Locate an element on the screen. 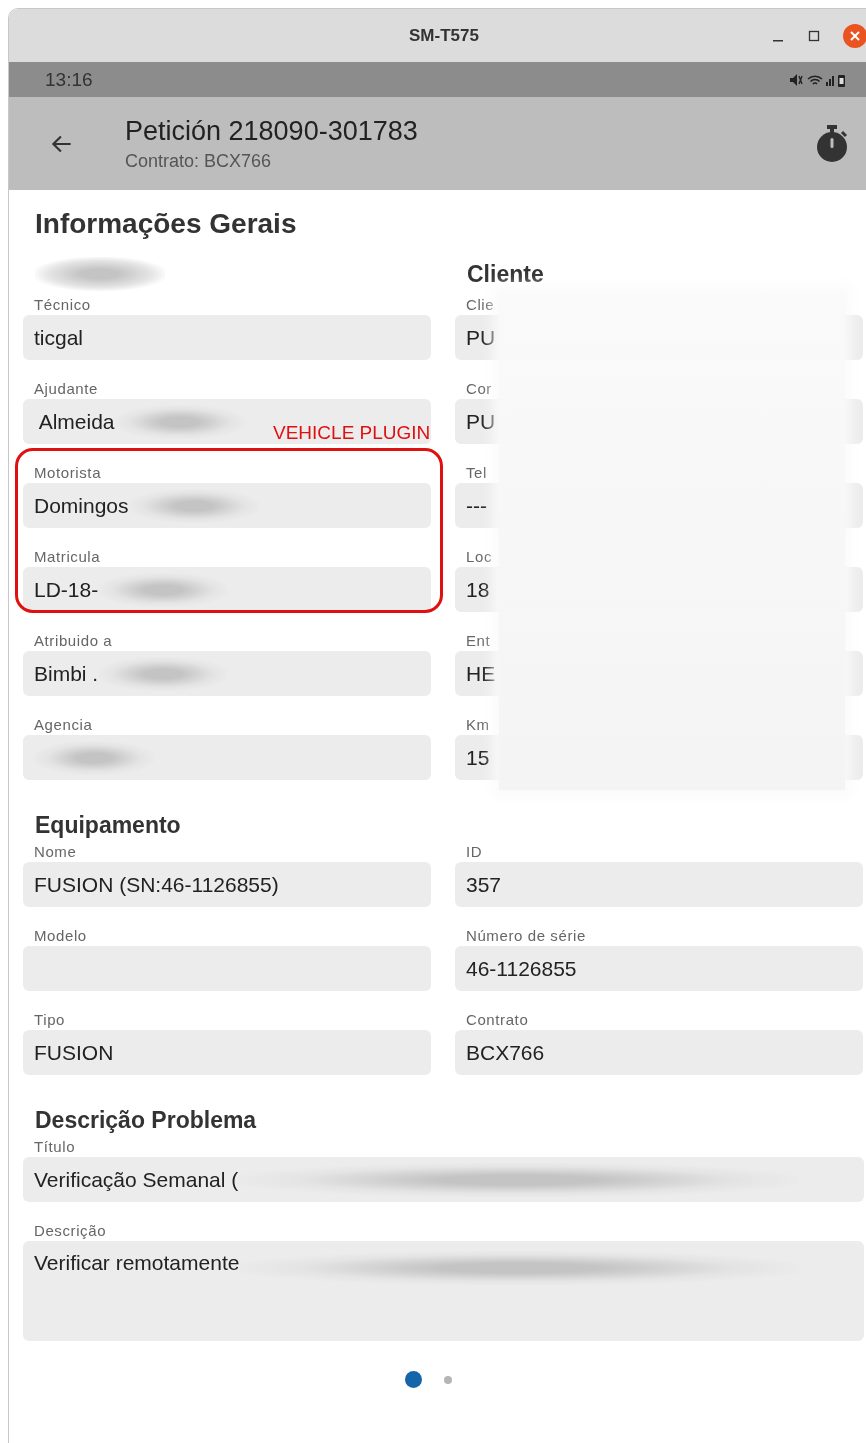  field-label: Modelo is located at coordinates (61, 935).